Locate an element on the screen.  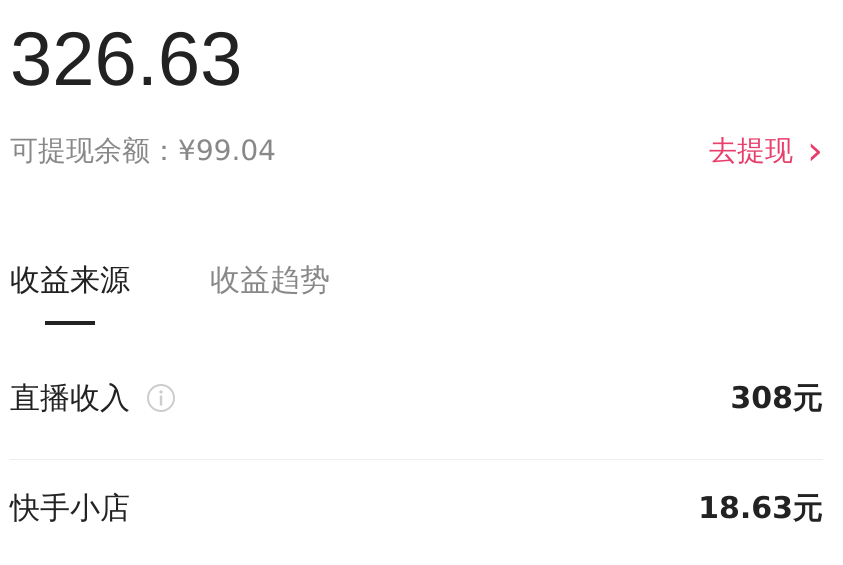
info-icon is located at coordinates (161, 398).